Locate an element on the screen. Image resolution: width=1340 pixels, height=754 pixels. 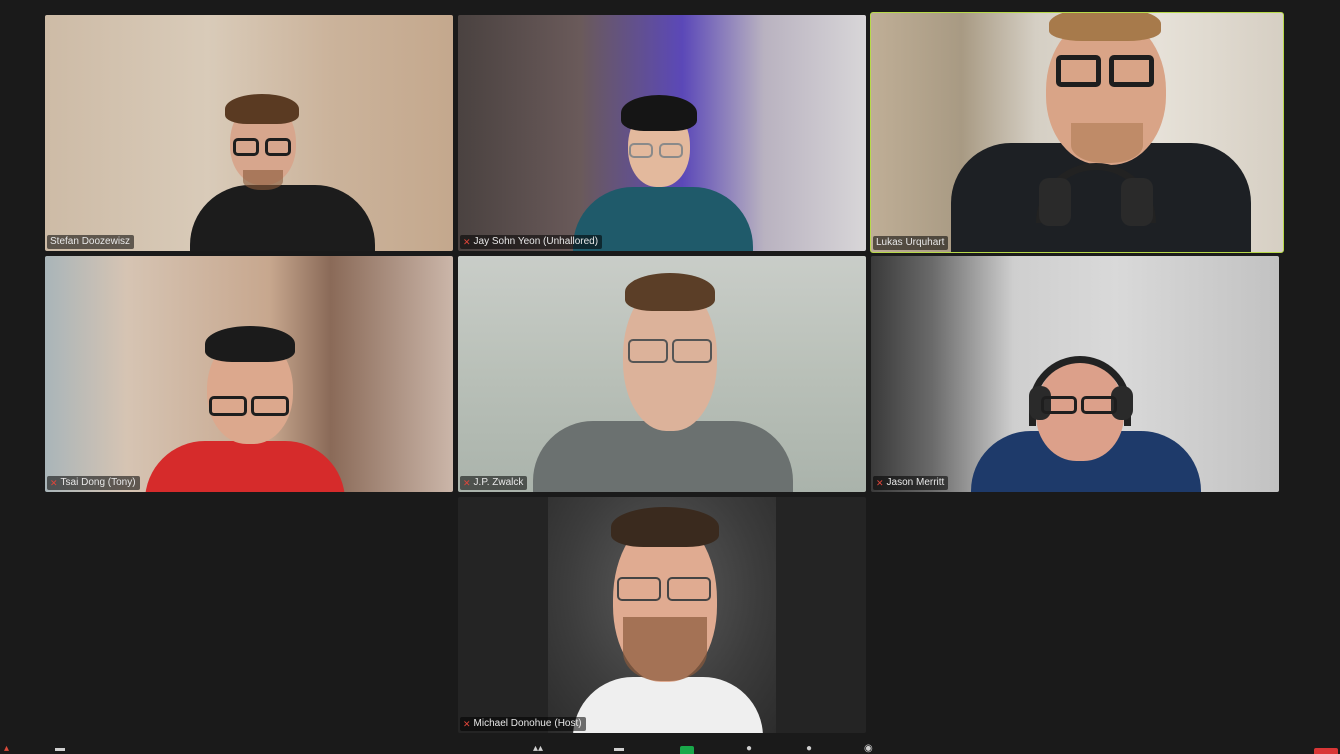
reactions-icon: ● is located at coordinates (809, 749).